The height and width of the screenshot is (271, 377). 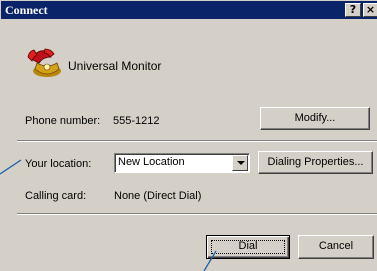 I want to click on calling-card-label: Calling card:, so click(x=56, y=196).